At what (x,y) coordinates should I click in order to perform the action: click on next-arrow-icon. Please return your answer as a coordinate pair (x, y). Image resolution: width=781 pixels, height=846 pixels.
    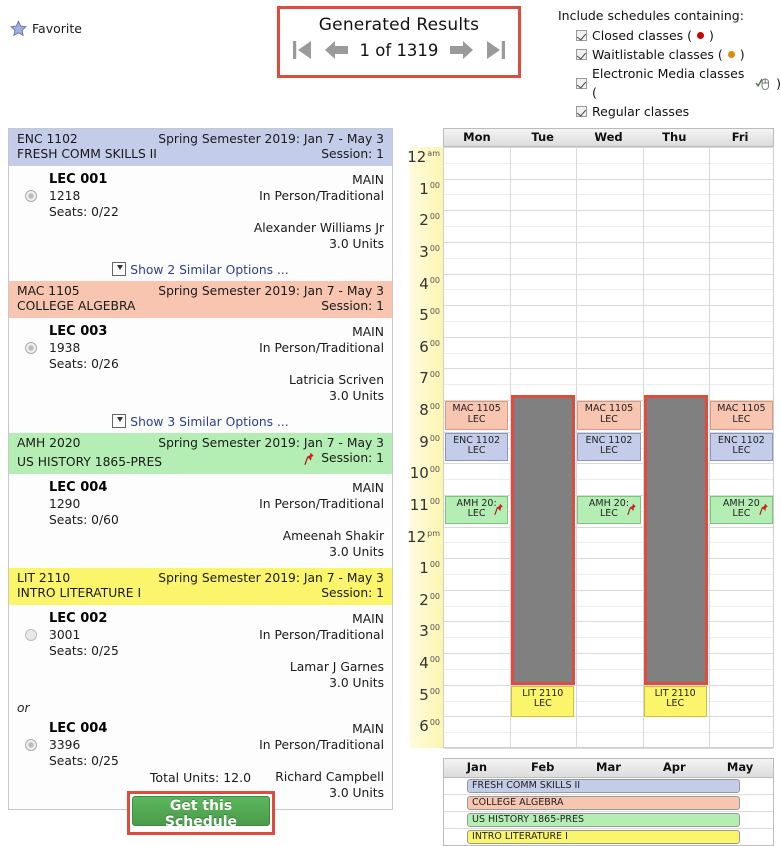
    Looking at the image, I should click on (461, 50).